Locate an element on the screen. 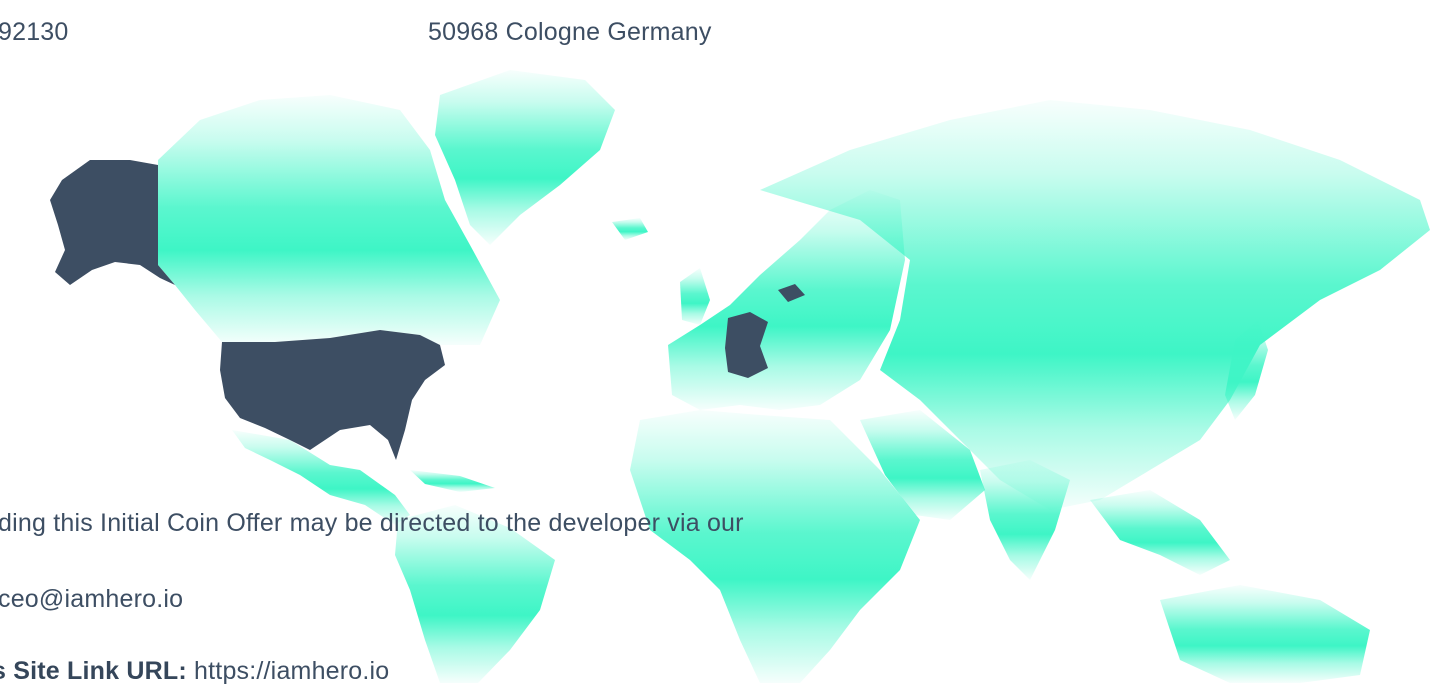 The image size is (1443, 686). phone-number-fragment: 92130 is located at coordinates (34, 32).